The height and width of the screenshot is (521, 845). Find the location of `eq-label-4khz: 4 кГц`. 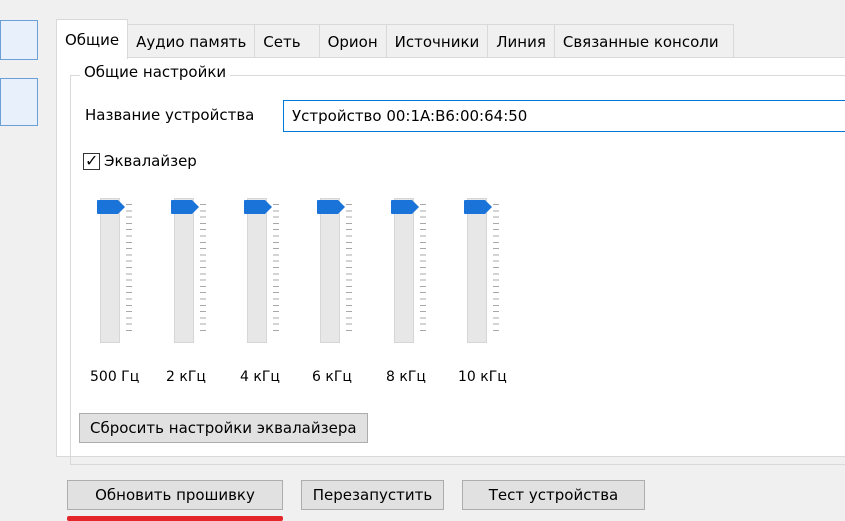

eq-label-4khz: 4 кГц is located at coordinates (260, 377).